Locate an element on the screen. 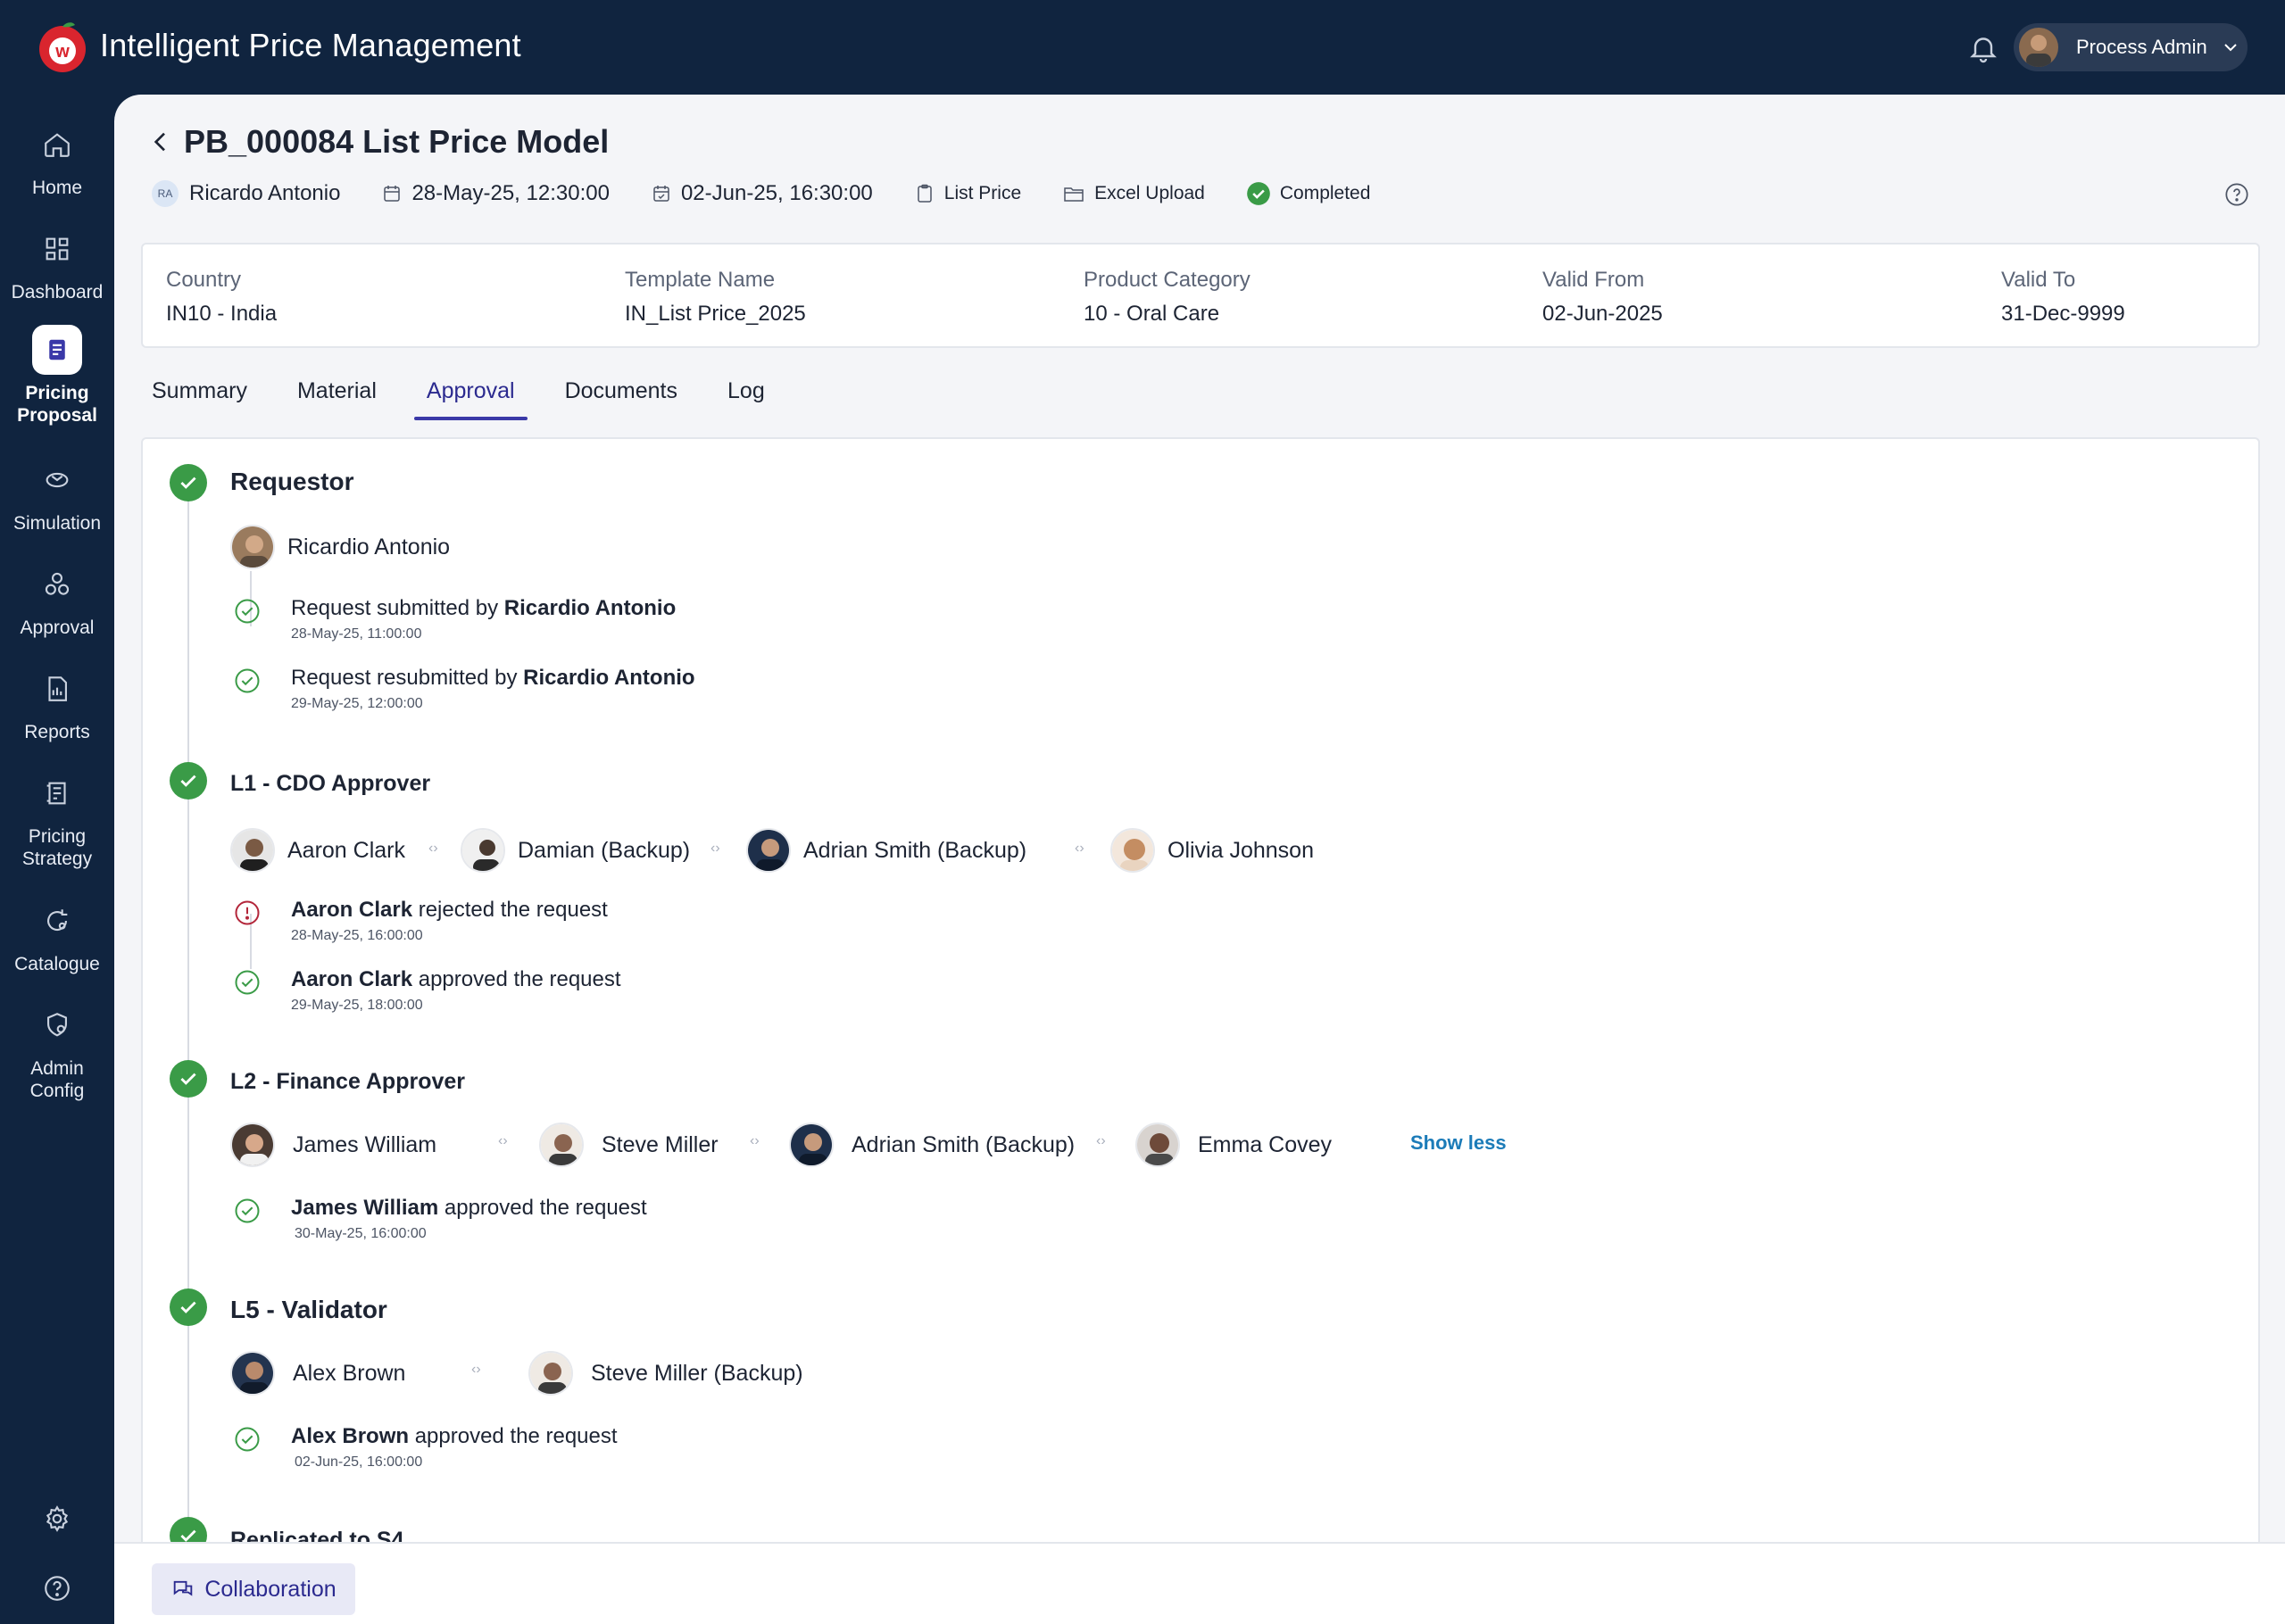 The image size is (2285, 1624). sidebar-item-label: Pricing Proposal is located at coordinates (57, 404).